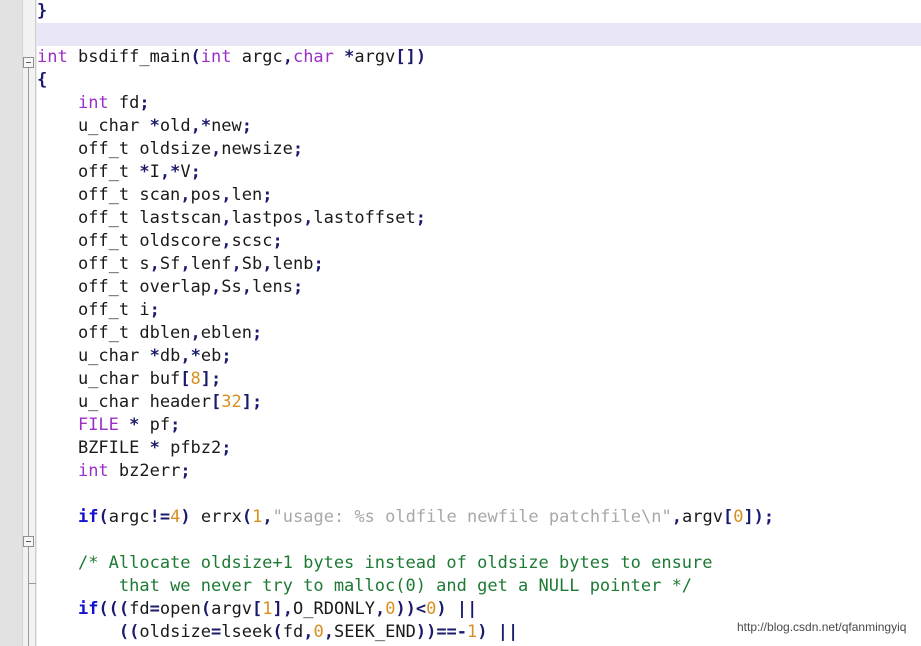 This screenshot has height=646, width=921. What do you see at coordinates (211, 264) in the screenshot?
I see `code-token-id: lenf` at bounding box center [211, 264].